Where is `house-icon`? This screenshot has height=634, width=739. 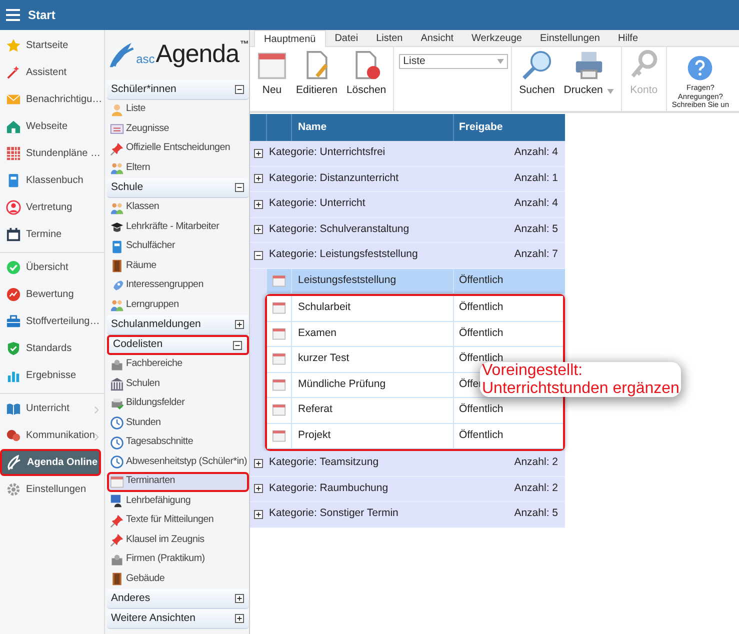
house-icon is located at coordinates (13, 126).